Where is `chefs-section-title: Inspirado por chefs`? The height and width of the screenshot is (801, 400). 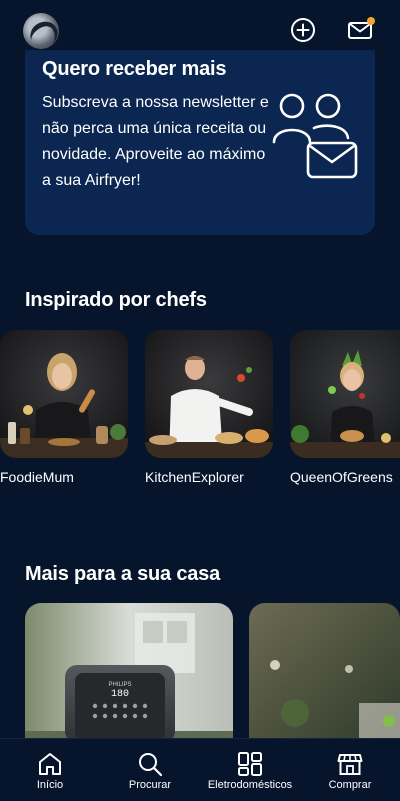
chefs-section-title: Inspirado por chefs is located at coordinates (116, 300).